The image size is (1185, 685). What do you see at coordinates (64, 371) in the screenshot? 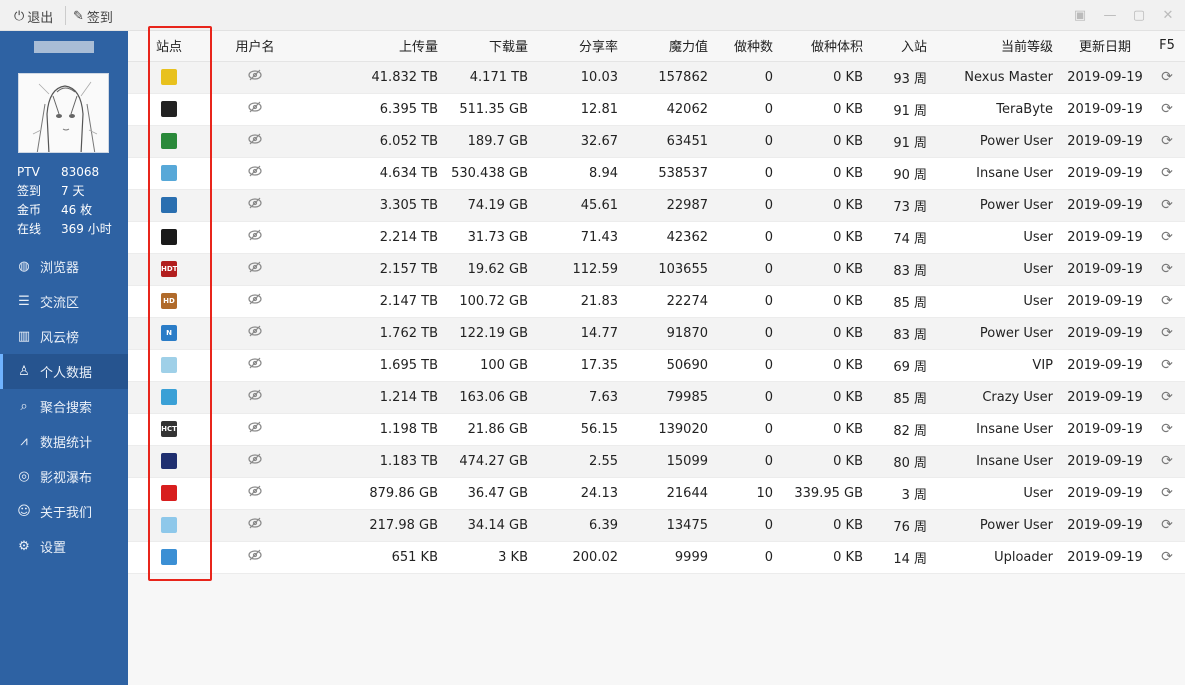
I see `sidebar-item-personal-data: ♙ 个人数据` at bounding box center [64, 371].